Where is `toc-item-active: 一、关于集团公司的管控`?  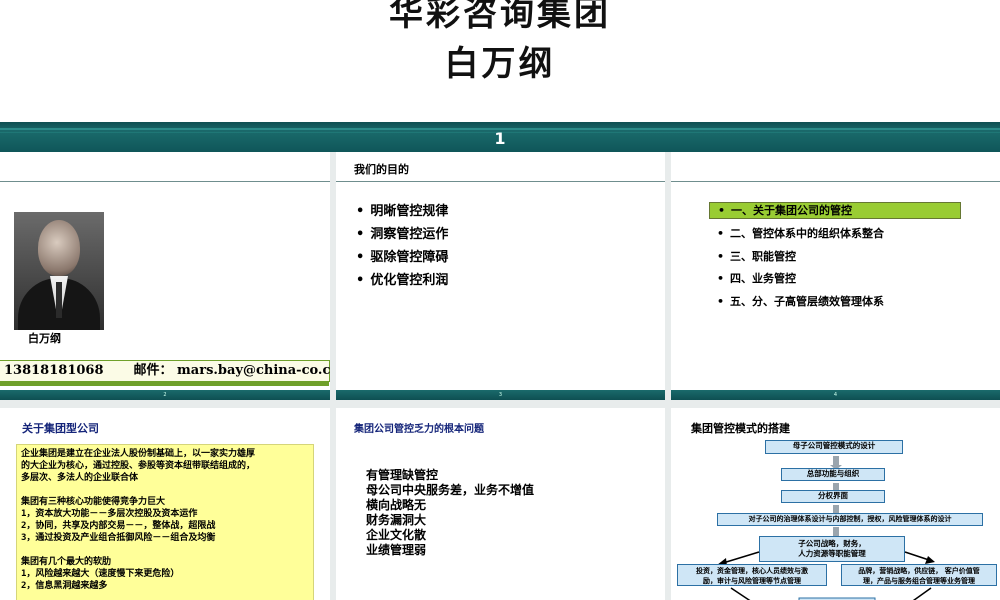
toc-item-active: 一、关于集团公司的管控 is located at coordinates (835, 210).